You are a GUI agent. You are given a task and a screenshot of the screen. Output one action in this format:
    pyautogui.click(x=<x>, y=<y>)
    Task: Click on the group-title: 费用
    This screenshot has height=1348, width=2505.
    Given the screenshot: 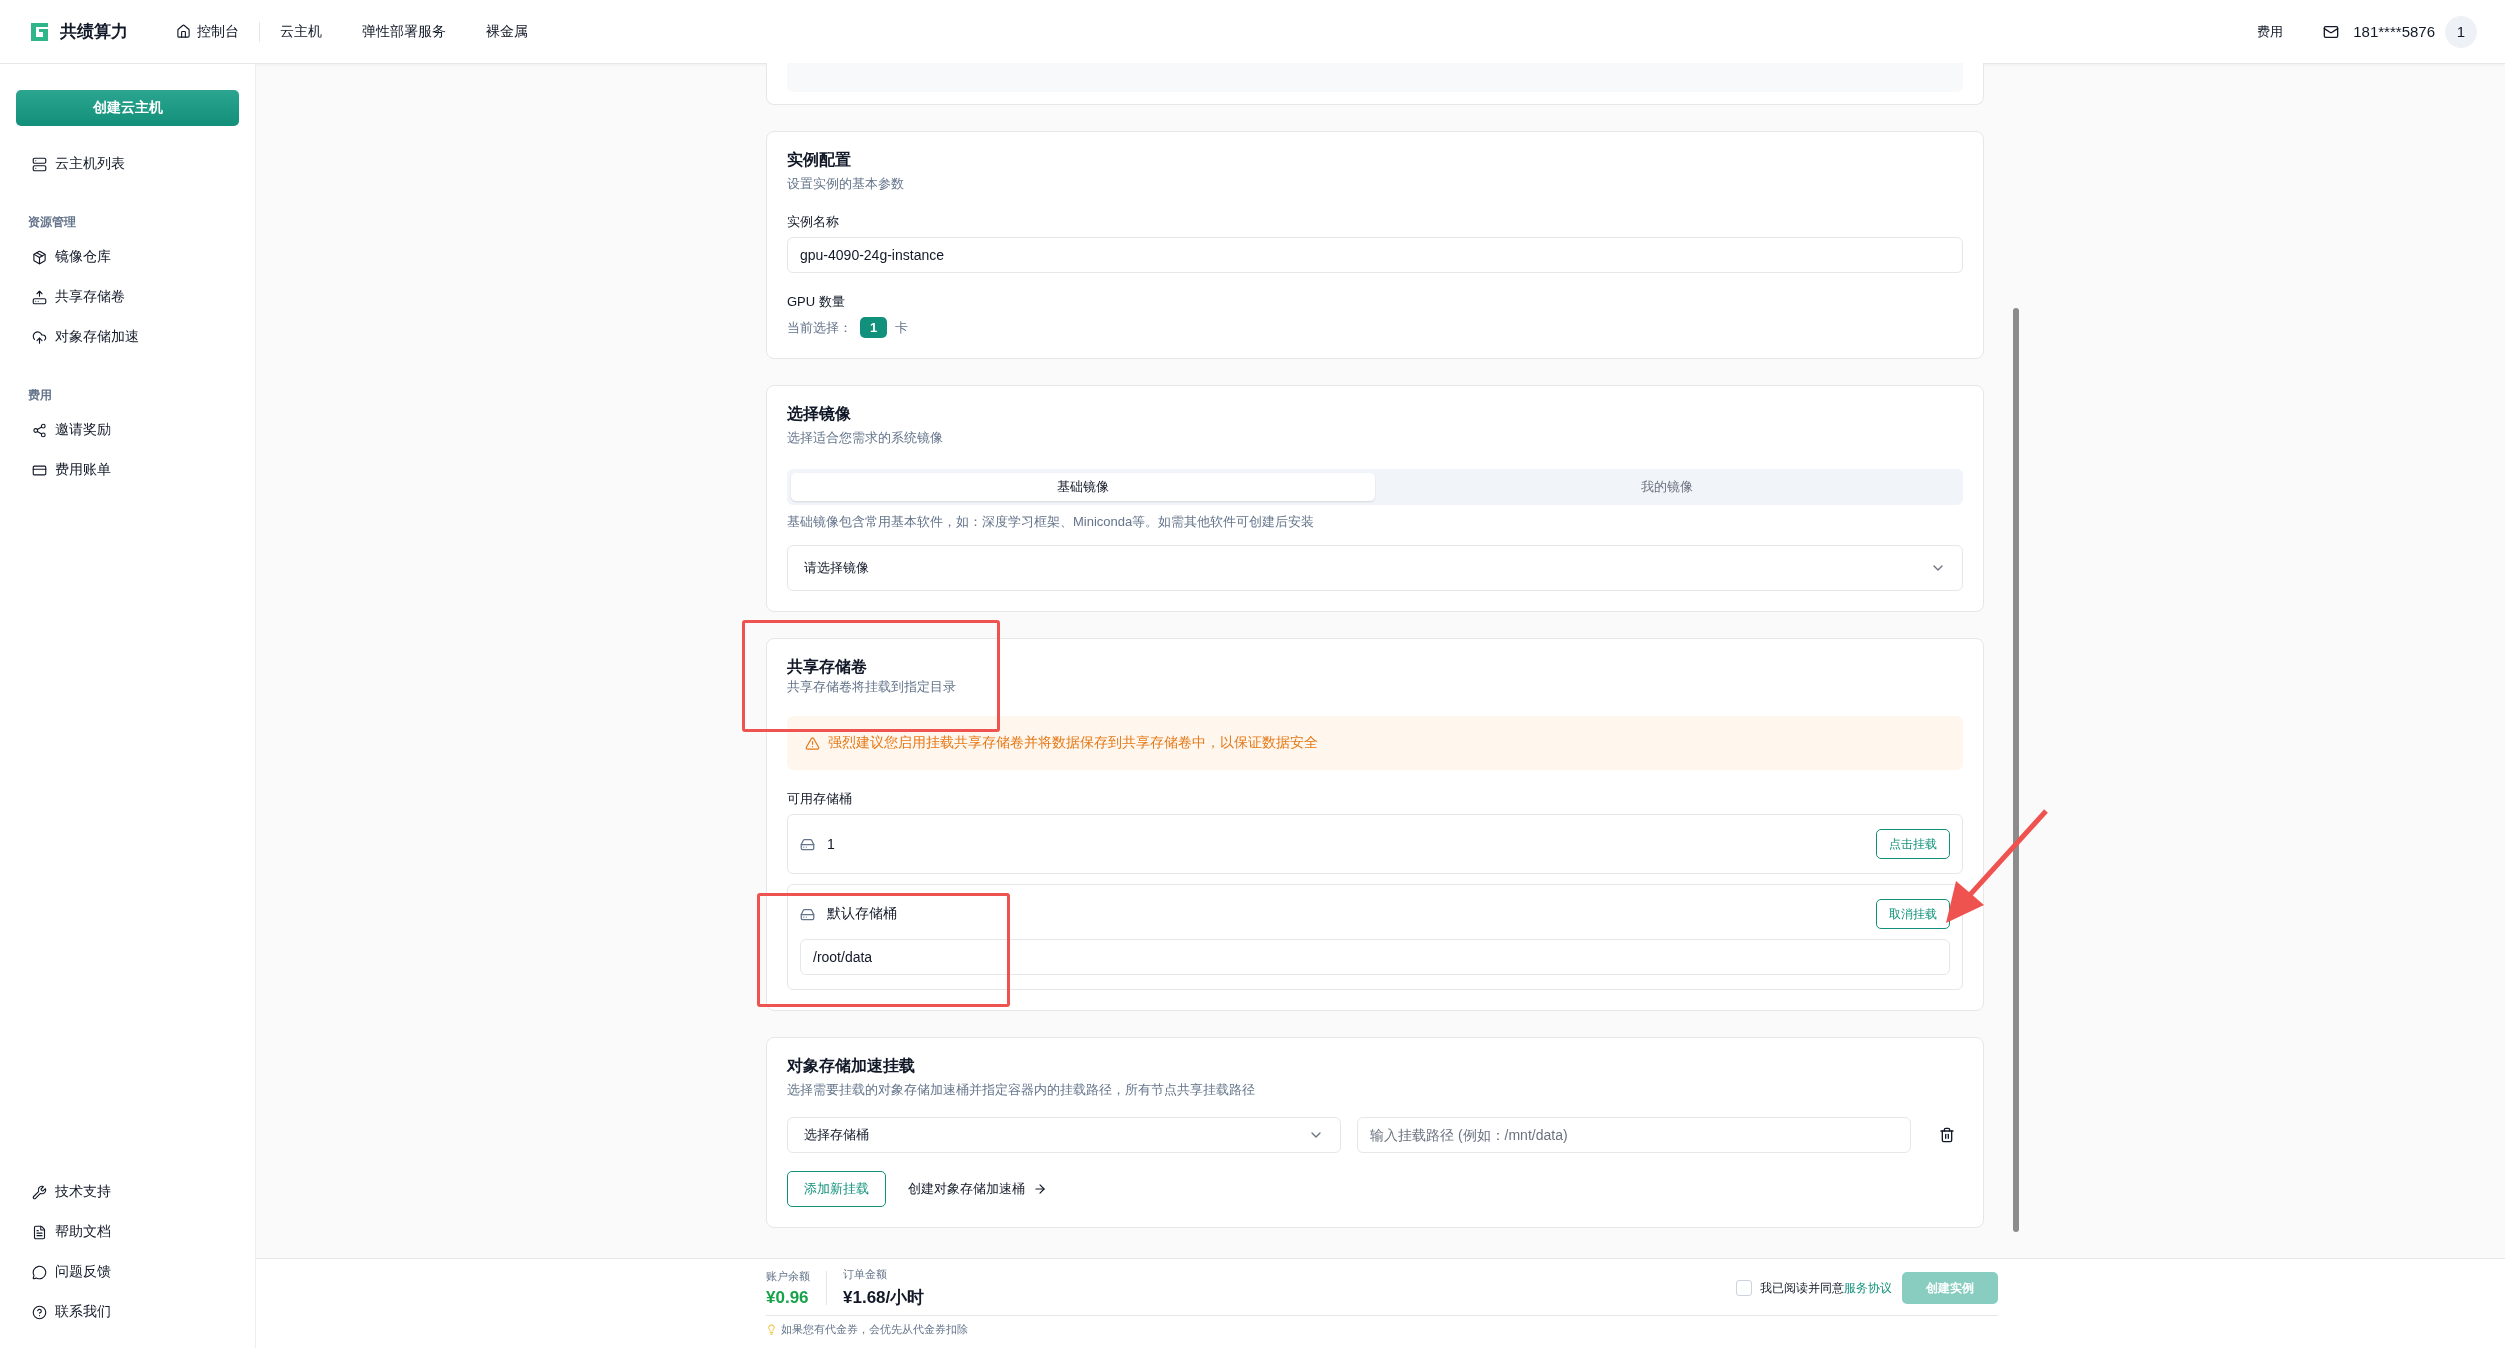 What is the action you would take?
    pyautogui.click(x=40, y=395)
    